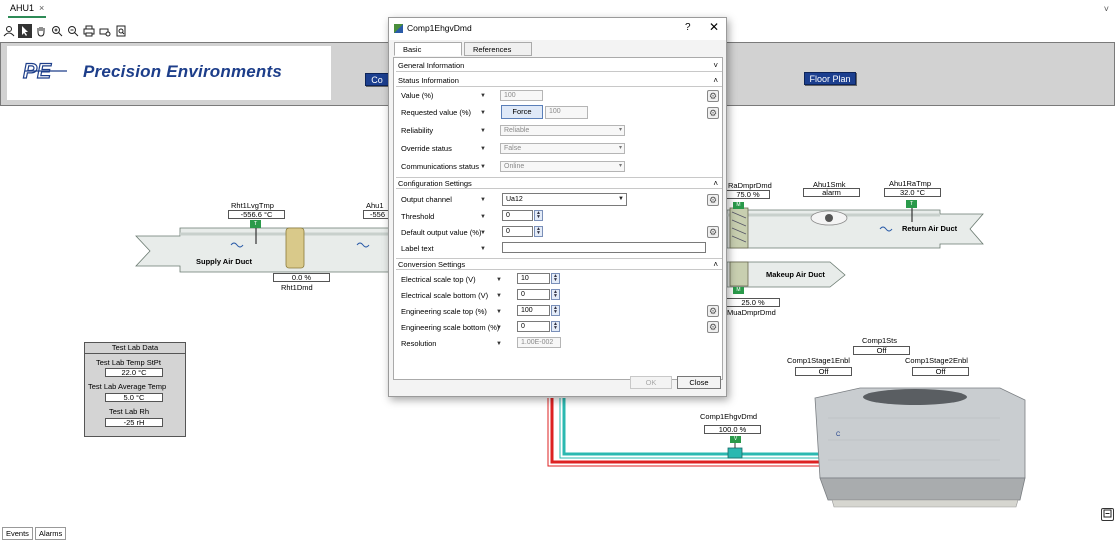 This screenshot has height=540, width=1115. I want to click on ahu1-value: -556, so click(377, 214).